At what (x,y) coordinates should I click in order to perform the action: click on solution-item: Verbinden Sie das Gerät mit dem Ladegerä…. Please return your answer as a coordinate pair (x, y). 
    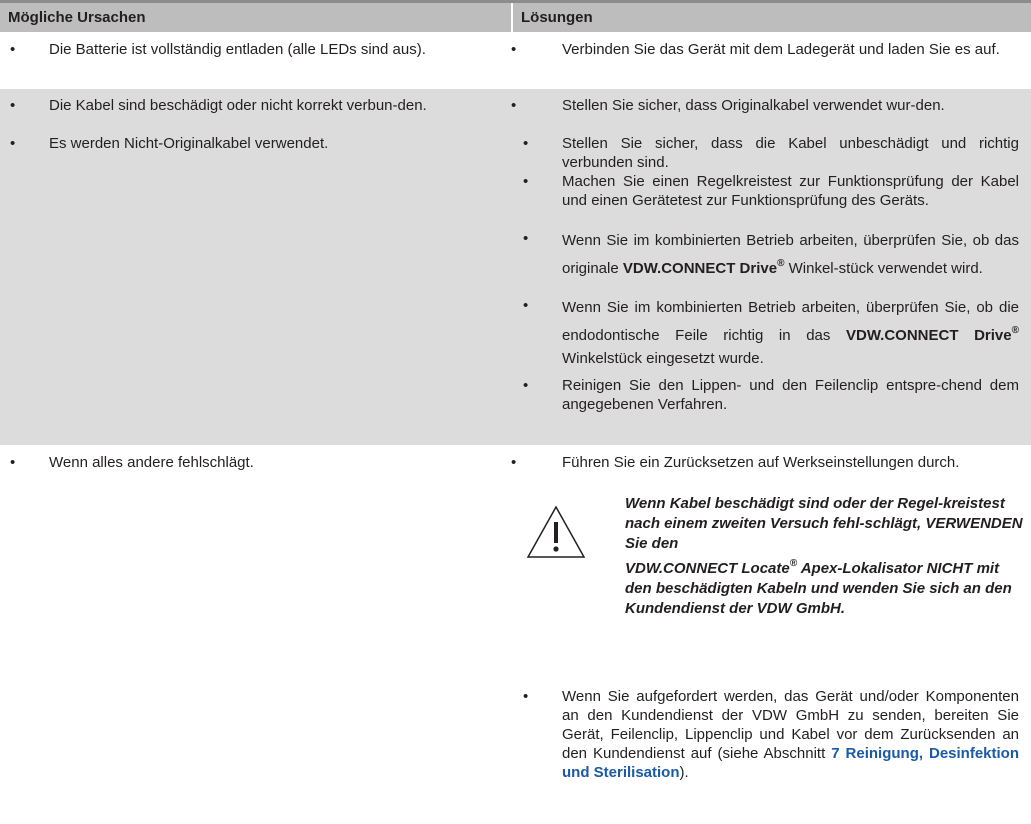
    Looking at the image, I should click on (781, 49).